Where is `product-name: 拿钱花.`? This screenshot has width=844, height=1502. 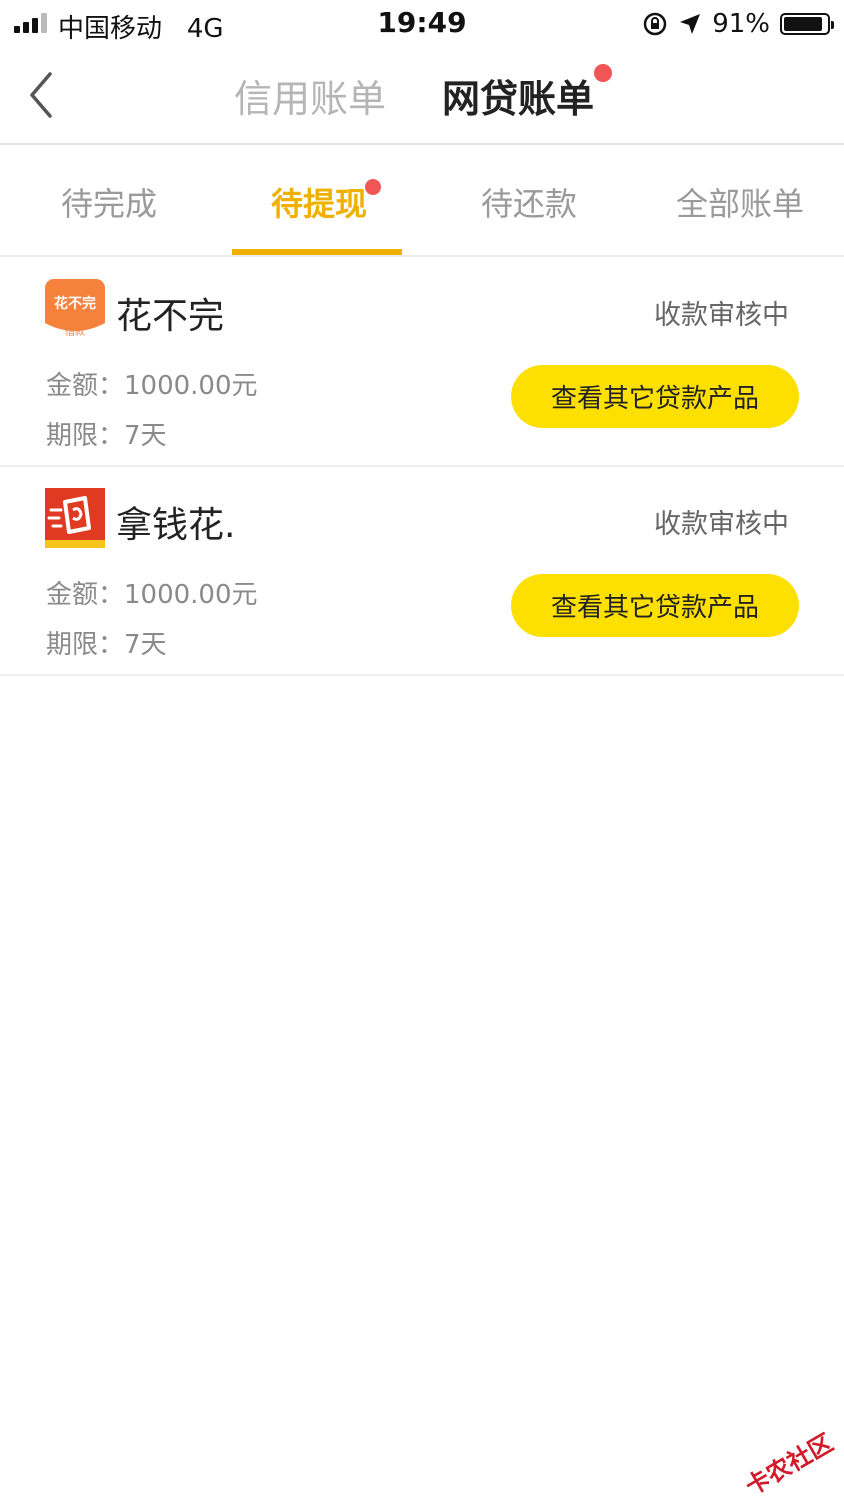
product-name: 拿钱花. is located at coordinates (176, 525).